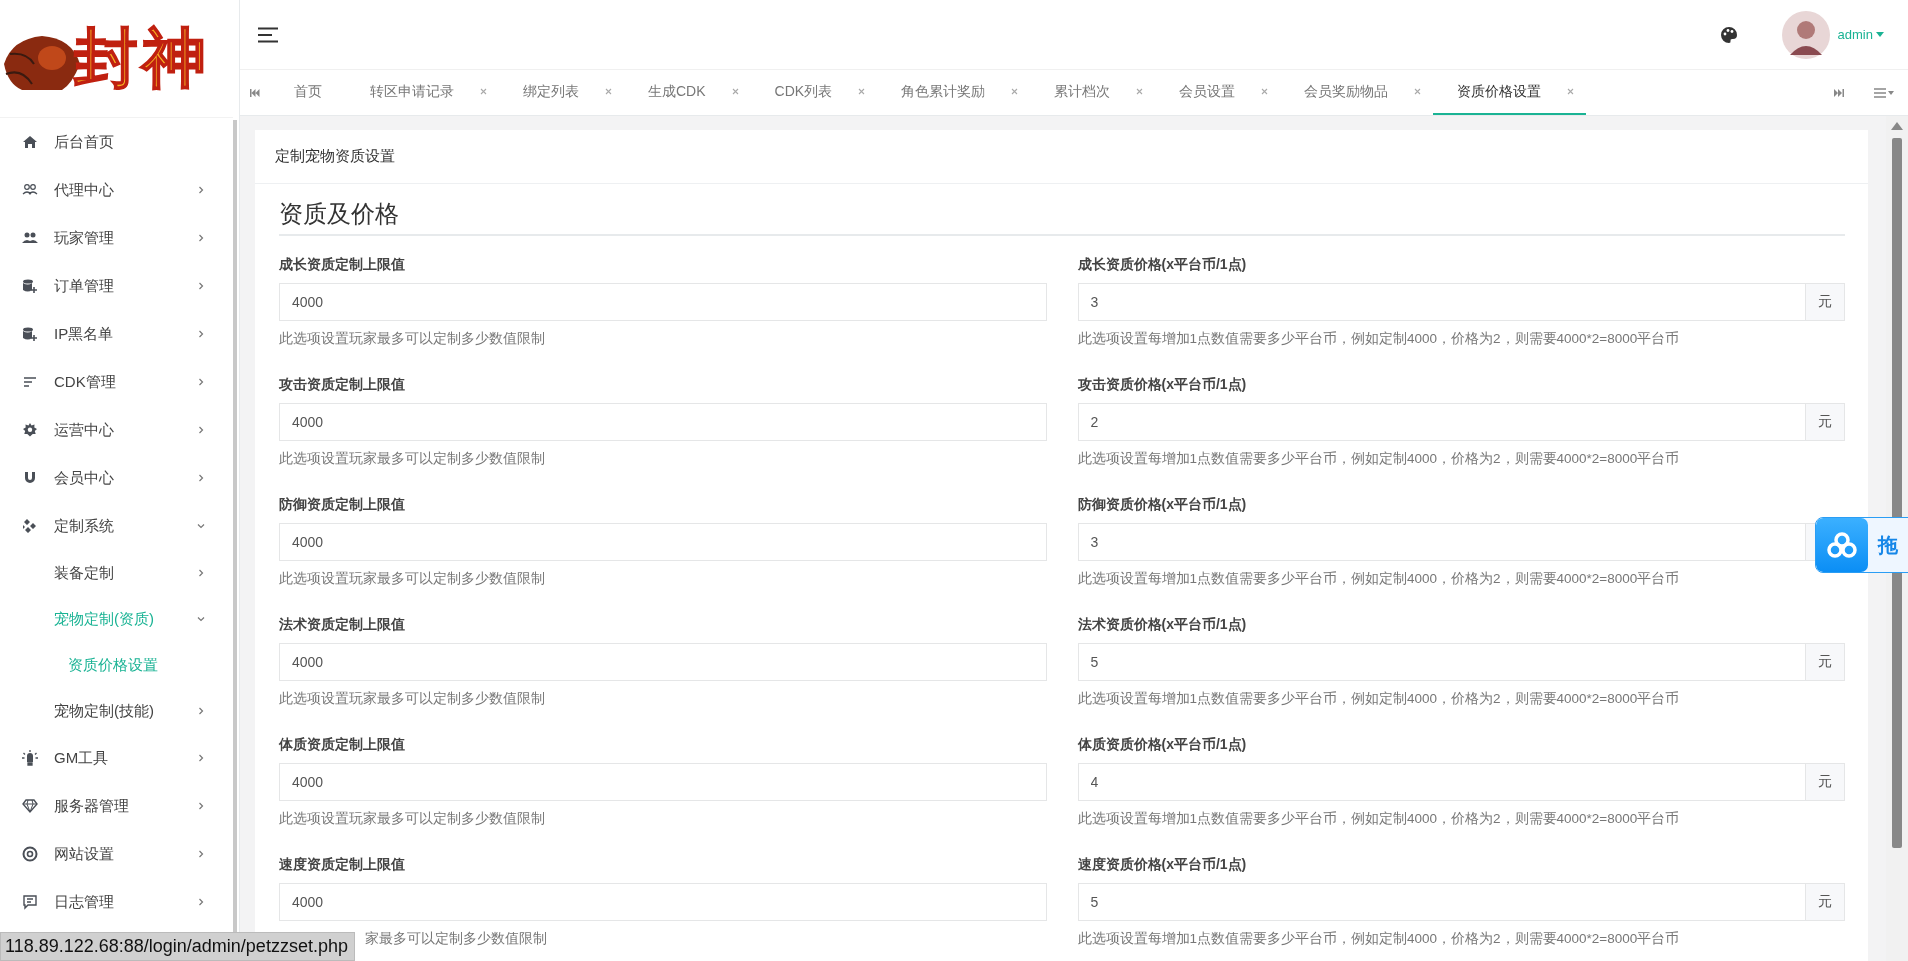  Describe the element at coordinates (1162, 504) in the screenshot. I see `field-label: 防御资质价格(x平台币/1点)` at that location.